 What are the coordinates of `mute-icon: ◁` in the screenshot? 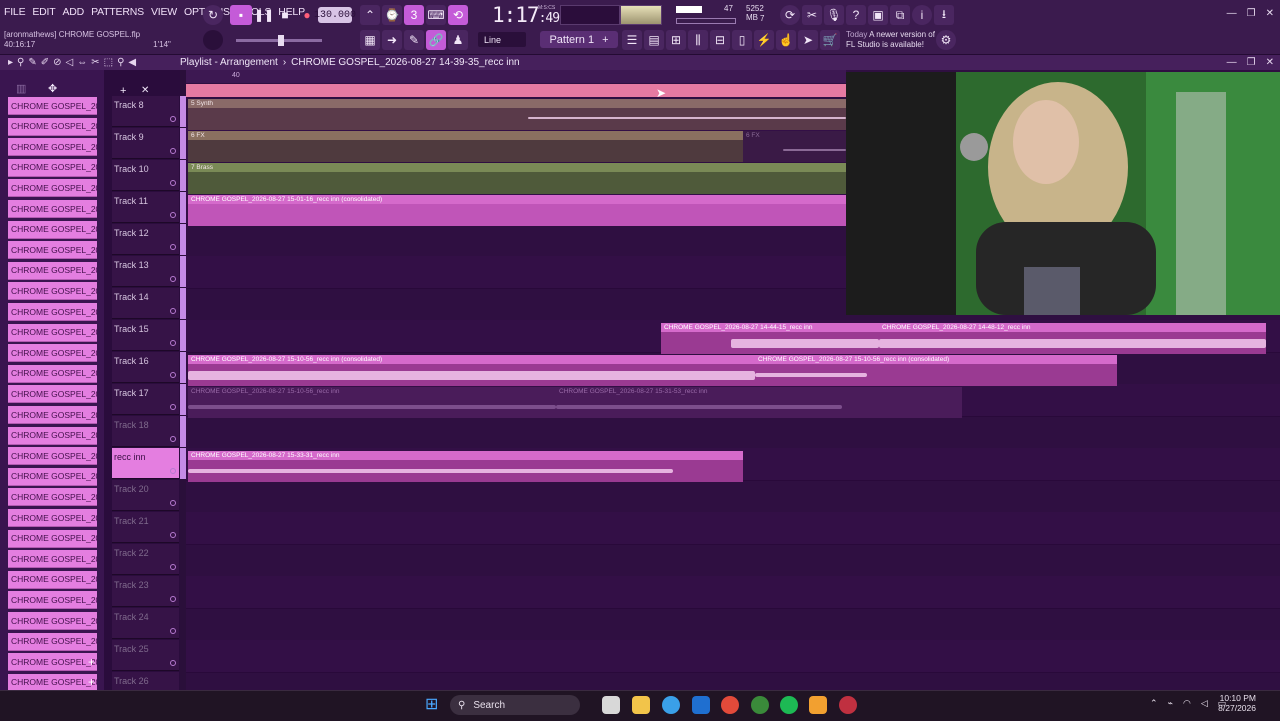 It's located at (70, 62).